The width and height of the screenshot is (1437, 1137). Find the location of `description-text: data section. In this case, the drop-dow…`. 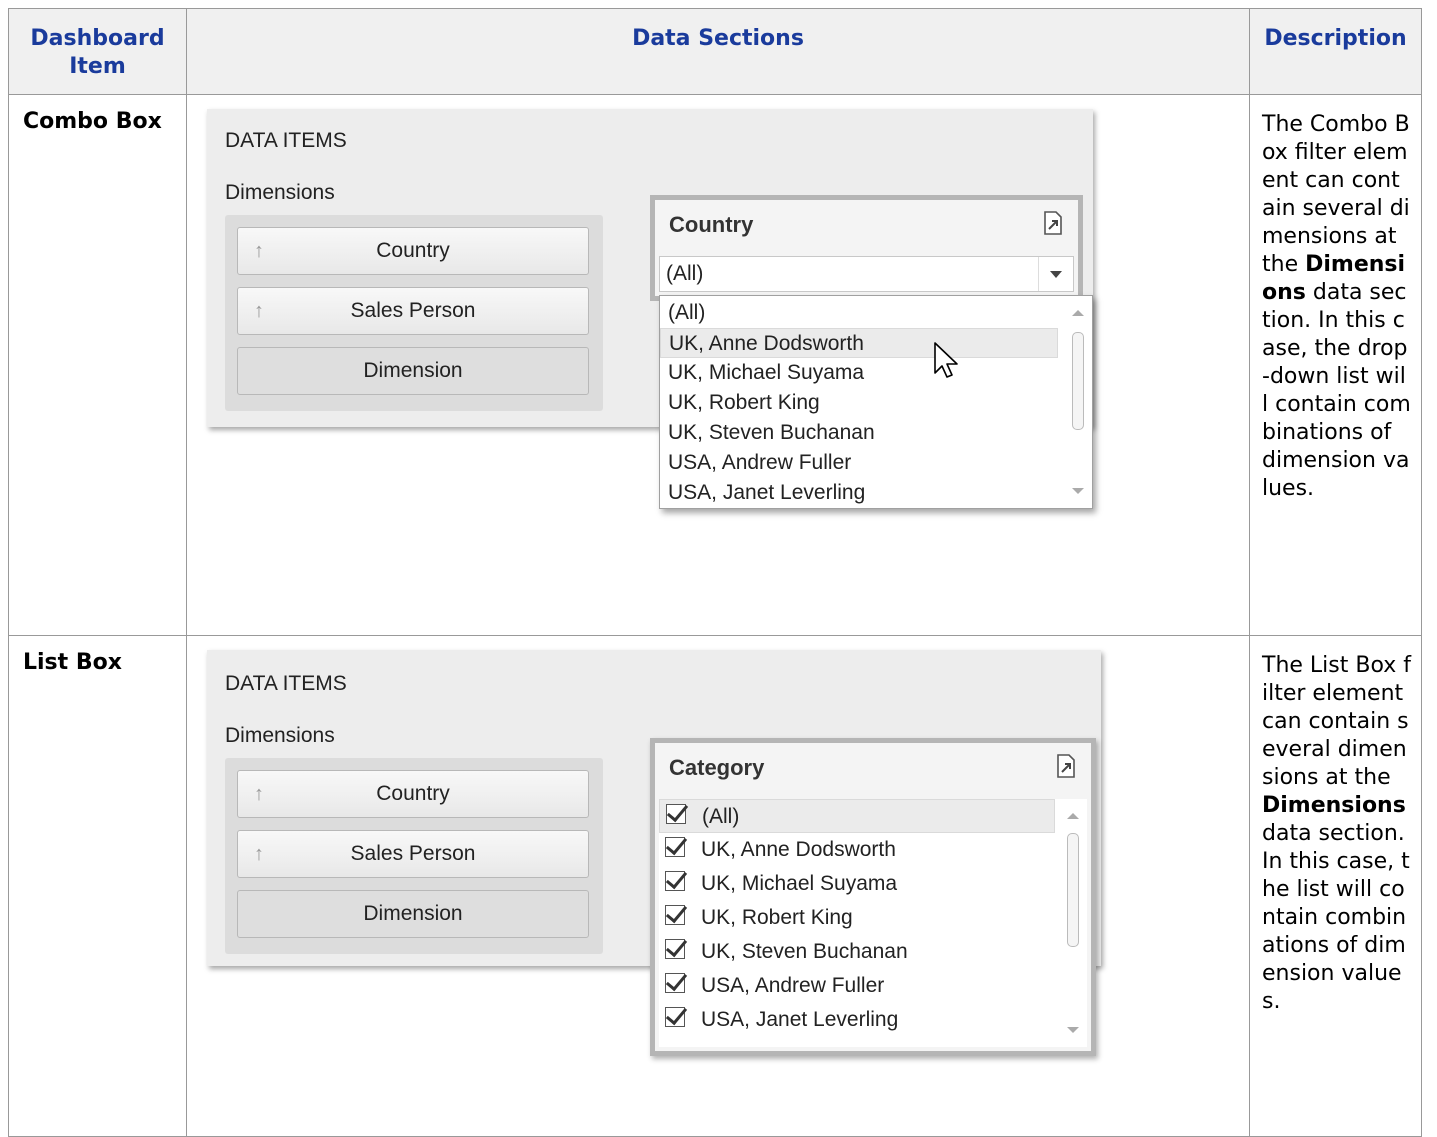

description-text: data section. In this case, the drop-dow… is located at coordinates (1336, 390).